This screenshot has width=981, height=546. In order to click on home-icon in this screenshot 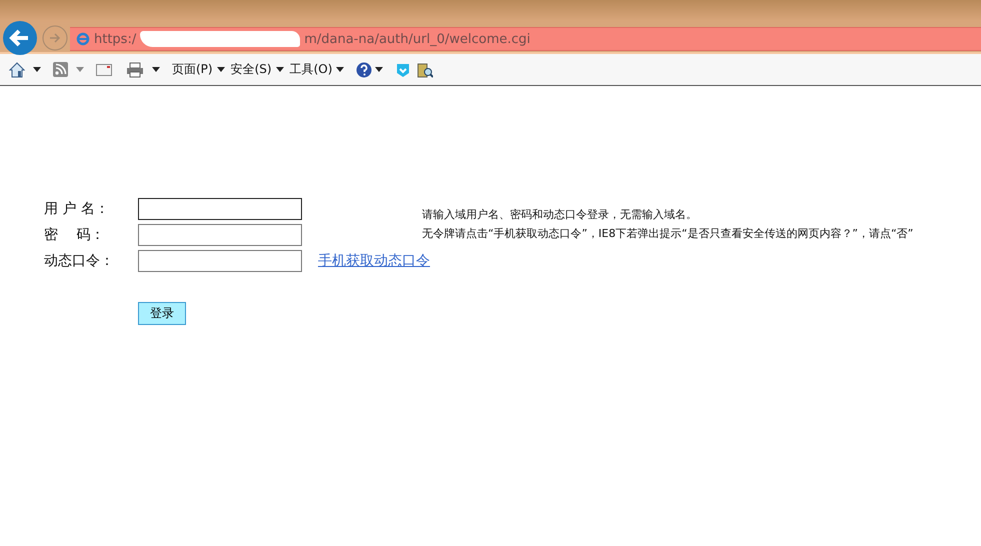, I will do `click(17, 70)`.